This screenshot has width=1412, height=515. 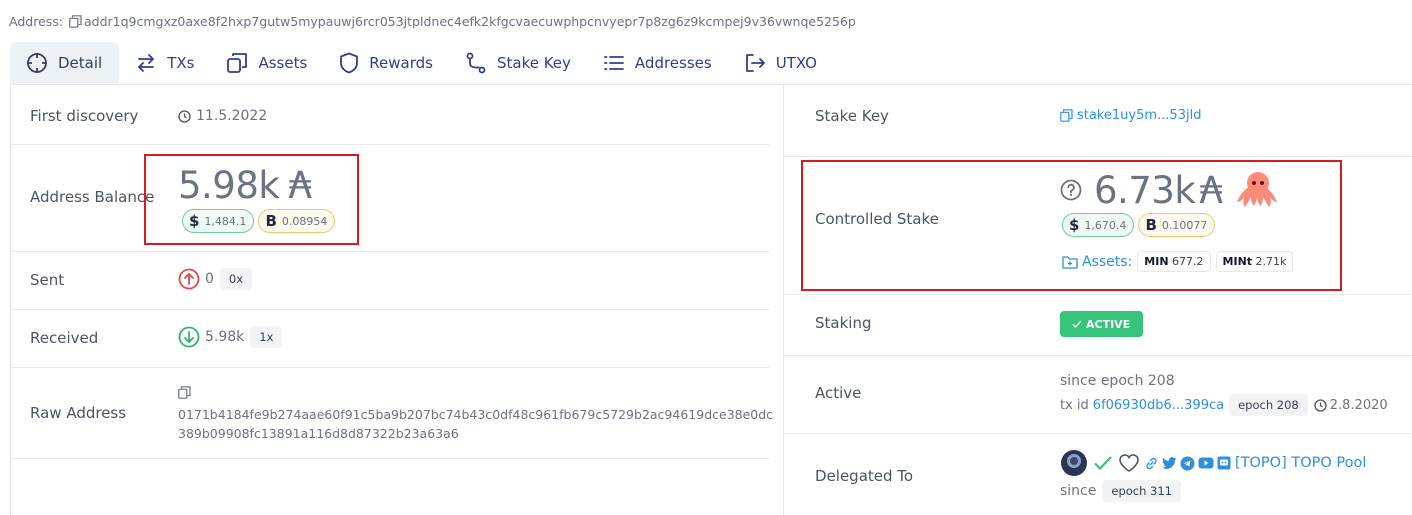 I want to click on tab-label: Assets, so click(x=283, y=63).